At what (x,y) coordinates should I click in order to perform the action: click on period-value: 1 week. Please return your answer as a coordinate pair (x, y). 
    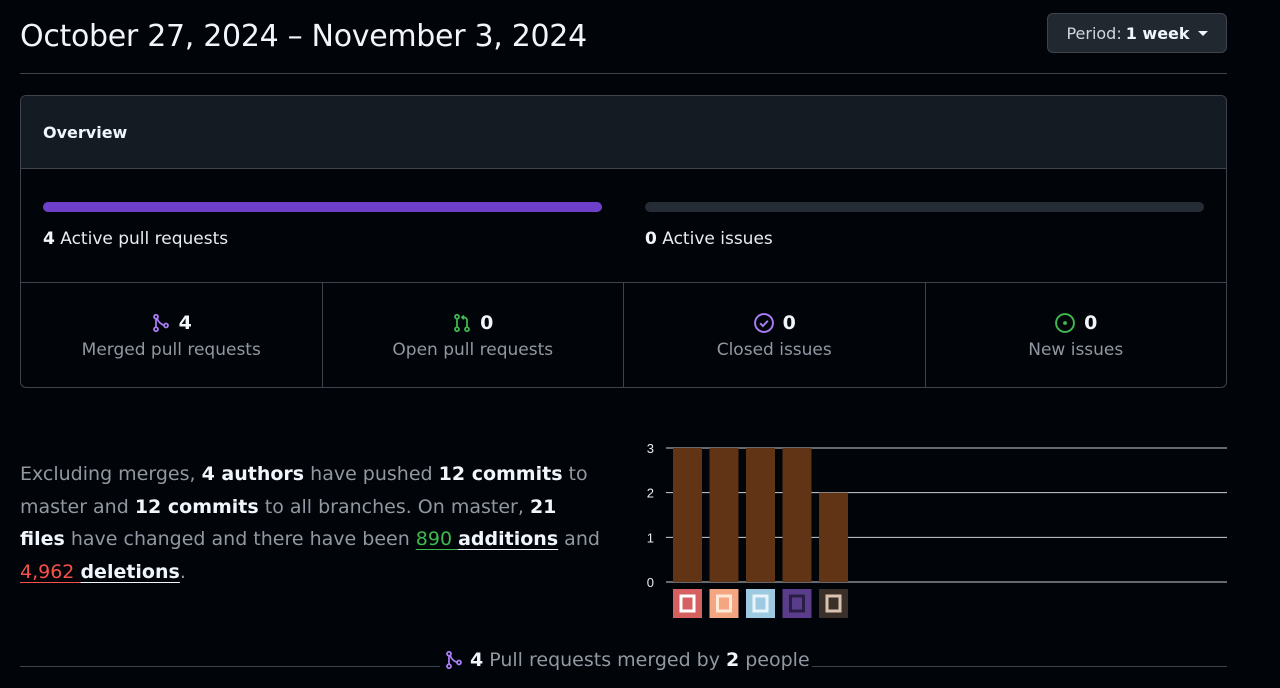
    Looking at the image, I should click on (1157, 33).